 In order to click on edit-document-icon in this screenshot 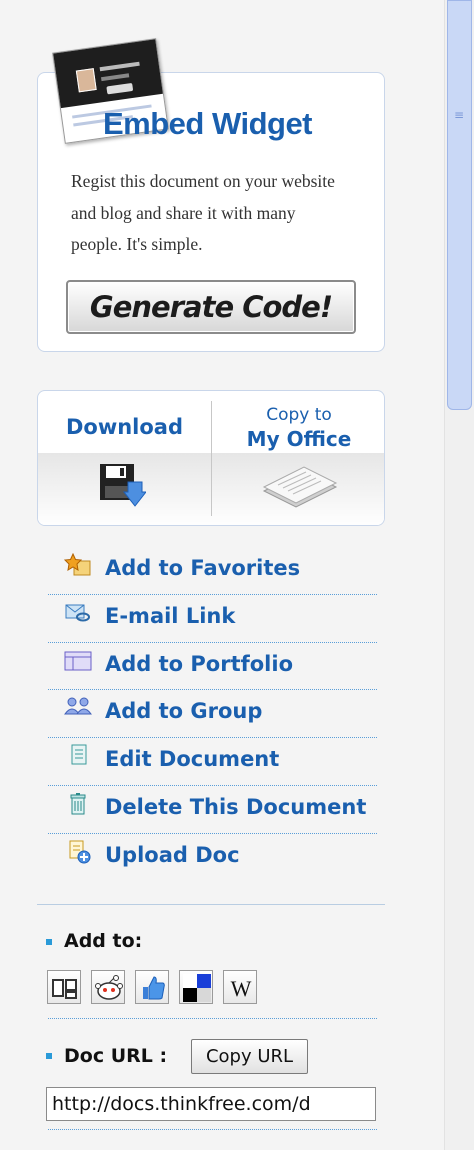, I will do `click(79, 754)`.